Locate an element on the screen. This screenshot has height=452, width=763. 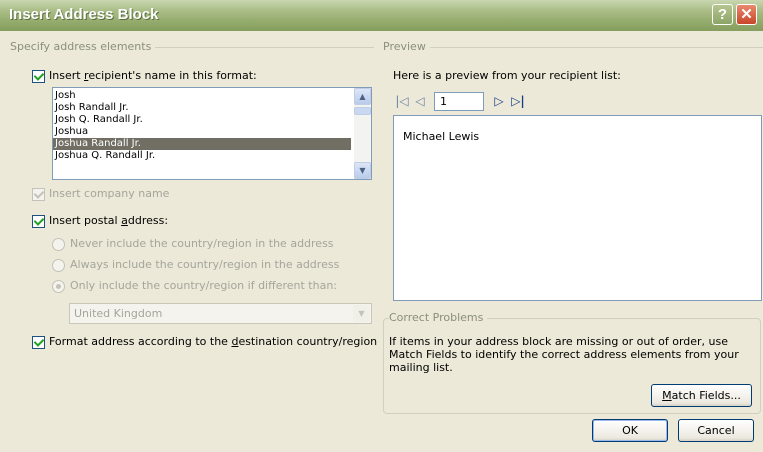
ok-button: OK is located at coordinates (630, 430).